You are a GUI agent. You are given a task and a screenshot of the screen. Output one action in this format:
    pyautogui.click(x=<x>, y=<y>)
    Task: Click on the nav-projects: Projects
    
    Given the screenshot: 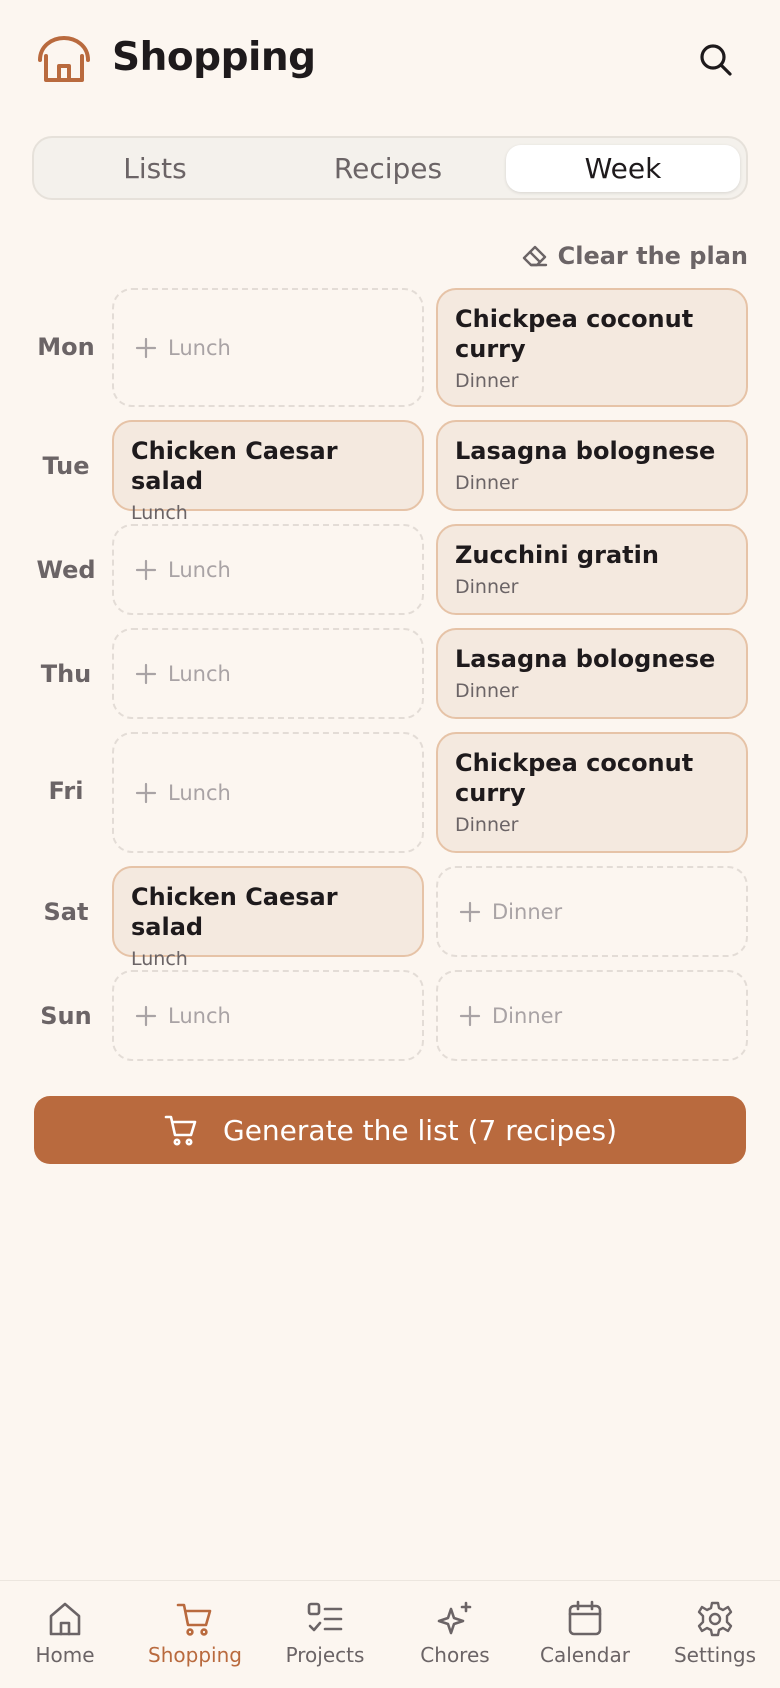 What is the action you would take?
    pyautogui.click(x=325, y=1634)
    